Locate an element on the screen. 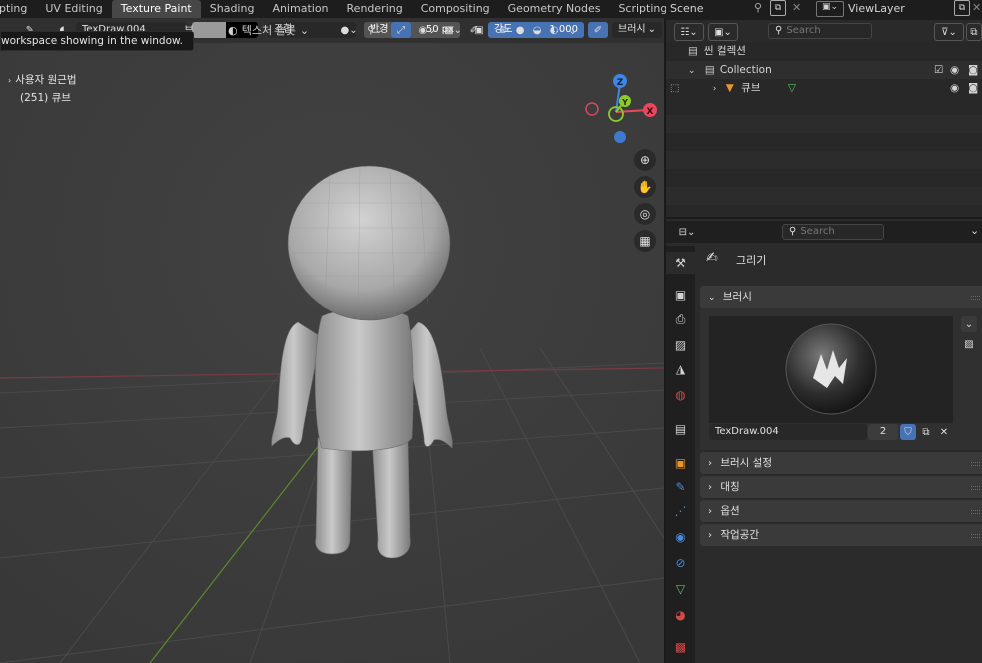 This screenshot has height=663, width=982. brush-user-count: 2 is located at coordinates (883, 432).